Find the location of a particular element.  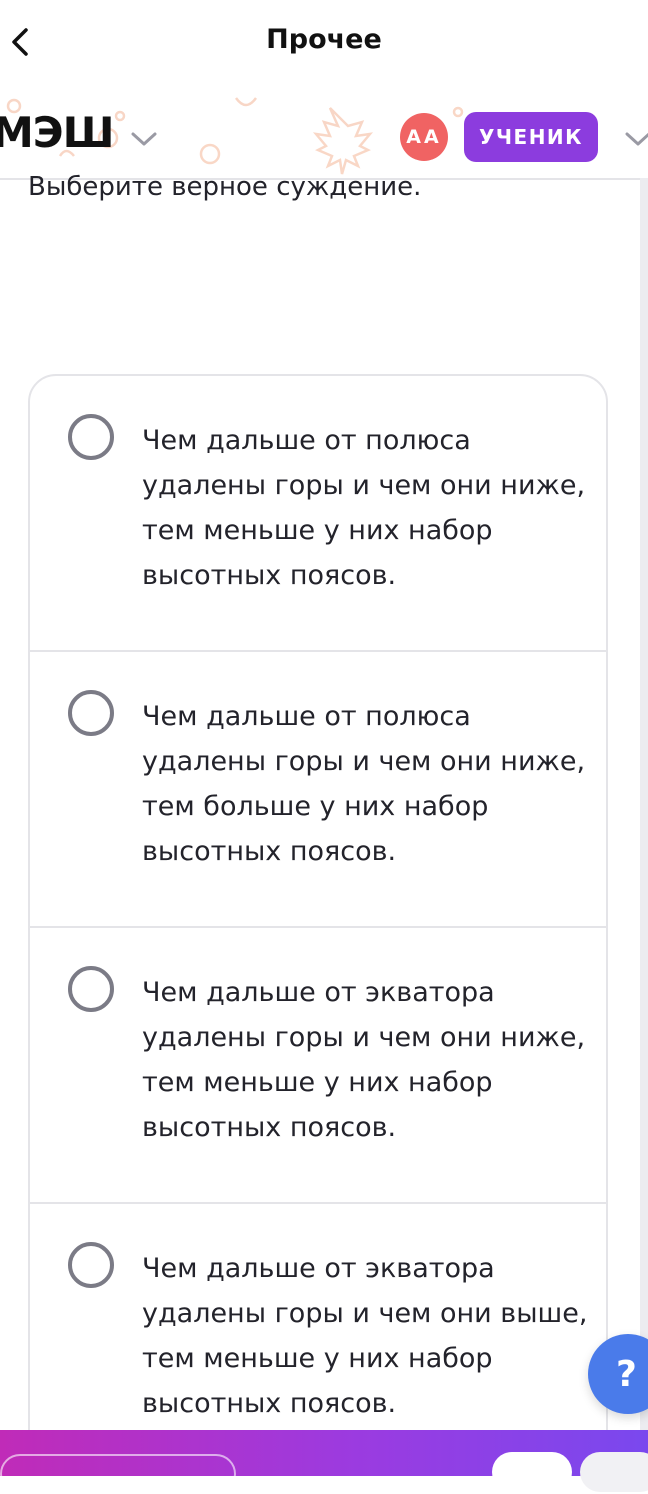

user-avatar: АА is located at coordinates (424, 137).